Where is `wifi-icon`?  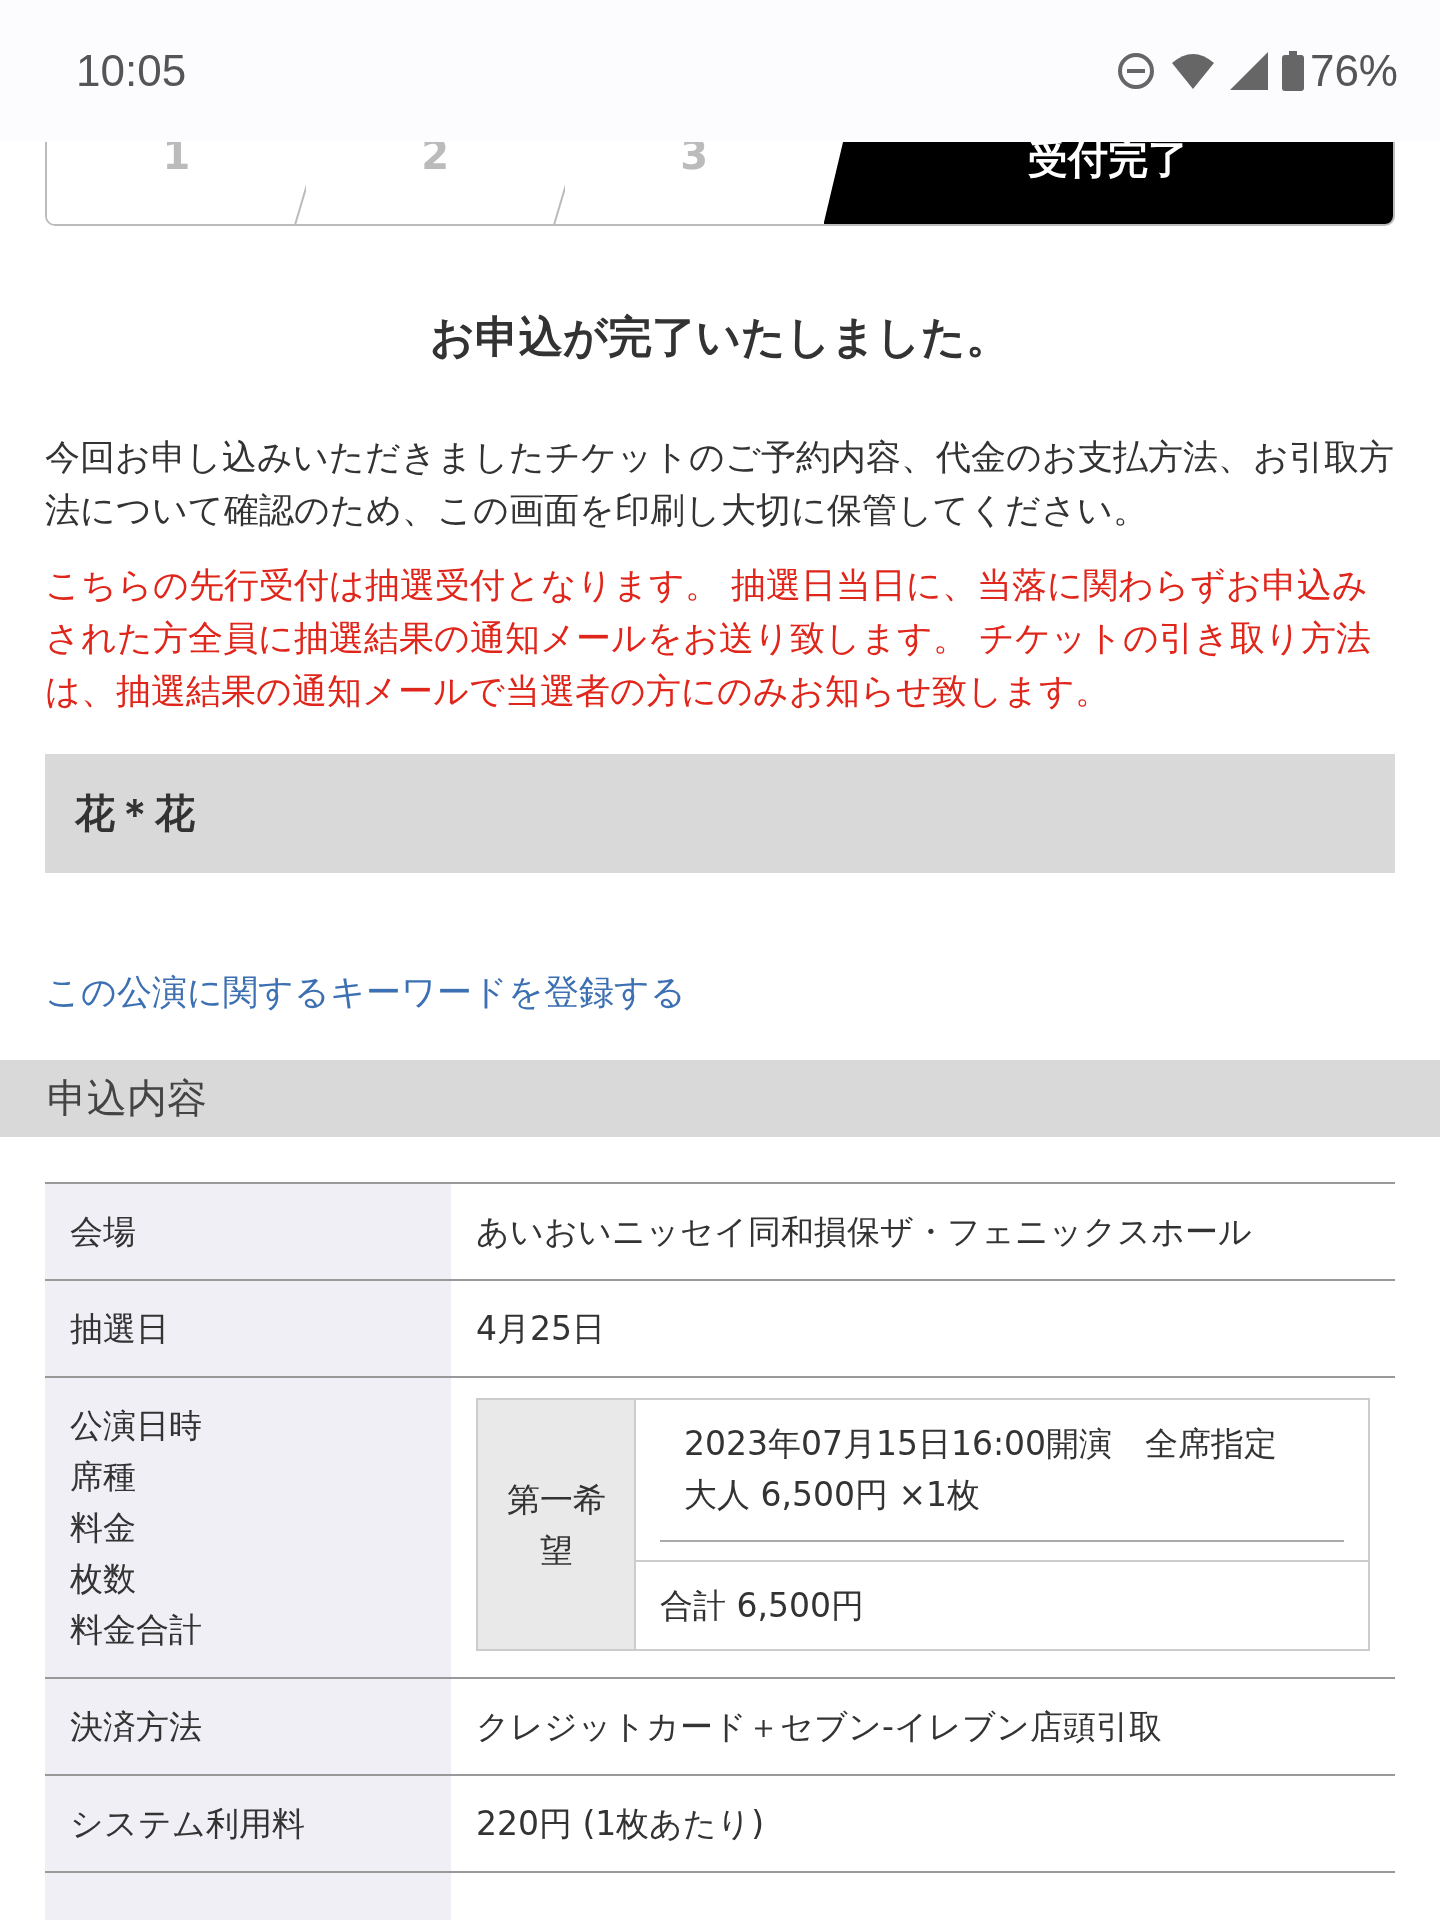 wifi-icon is located at coordinates (1192, 71).